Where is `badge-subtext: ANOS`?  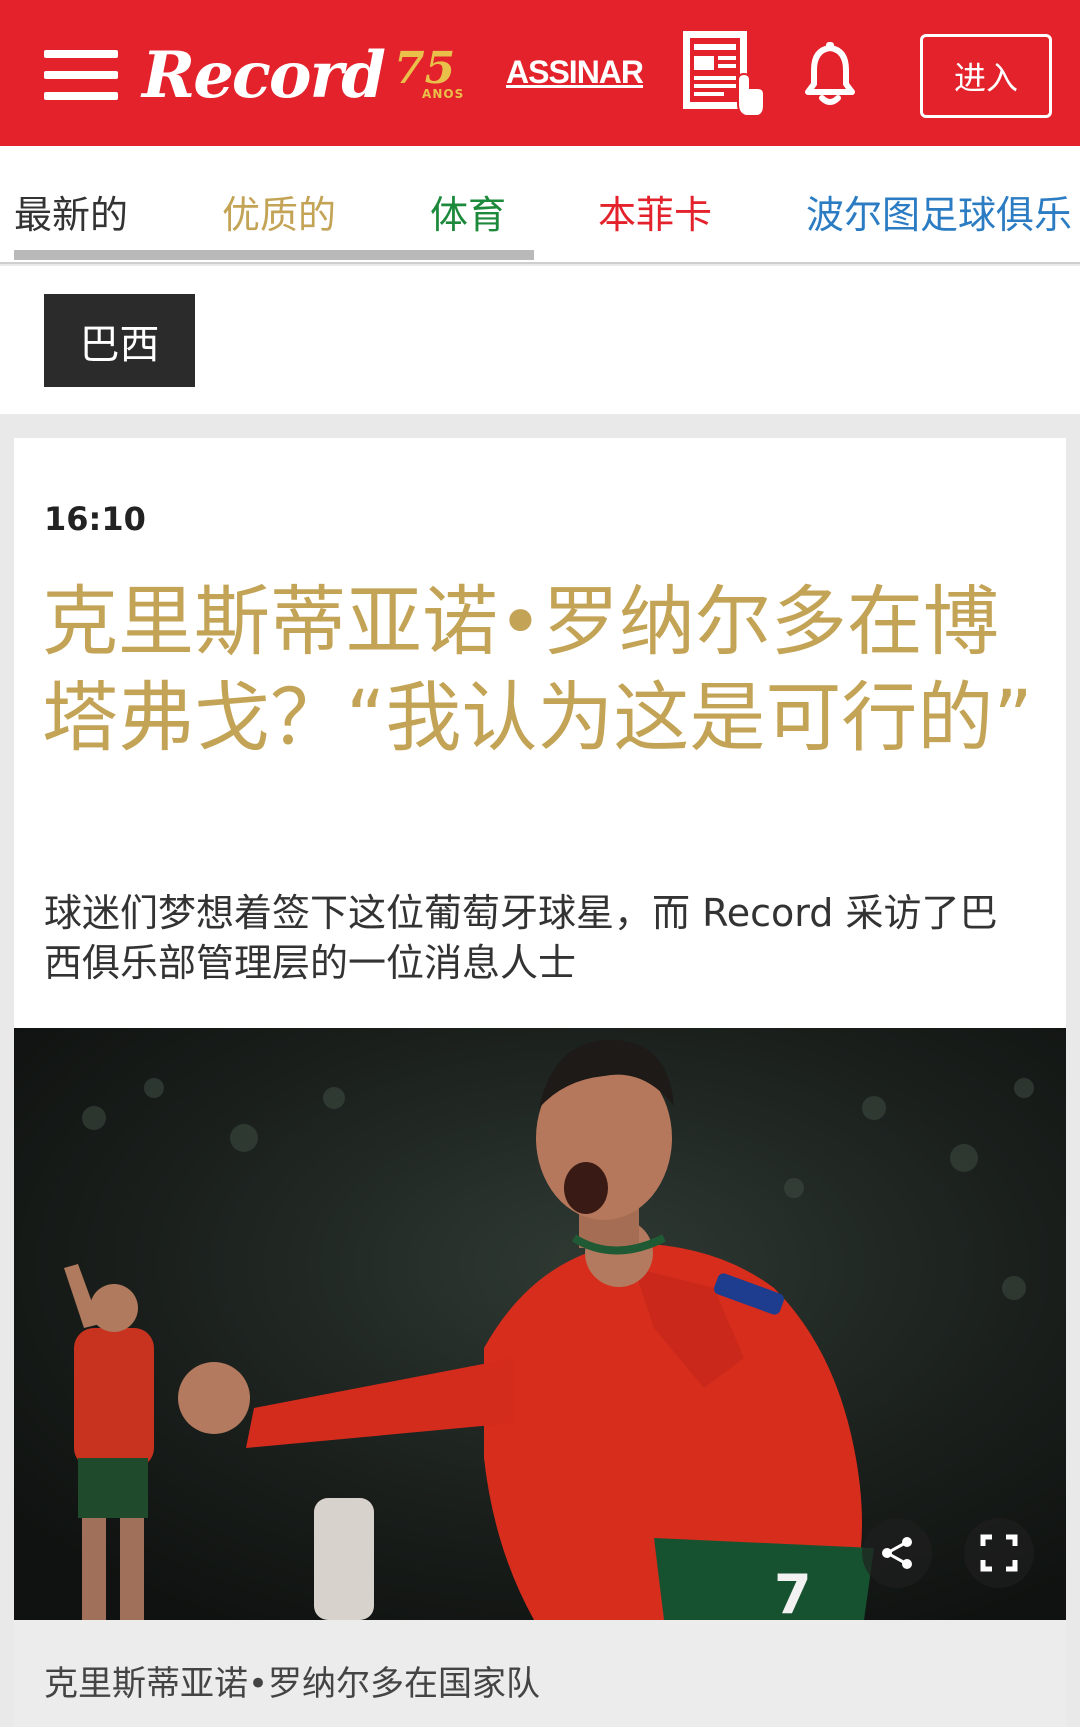 badge-subtext: ANOS is located at coordinates (443, 94).